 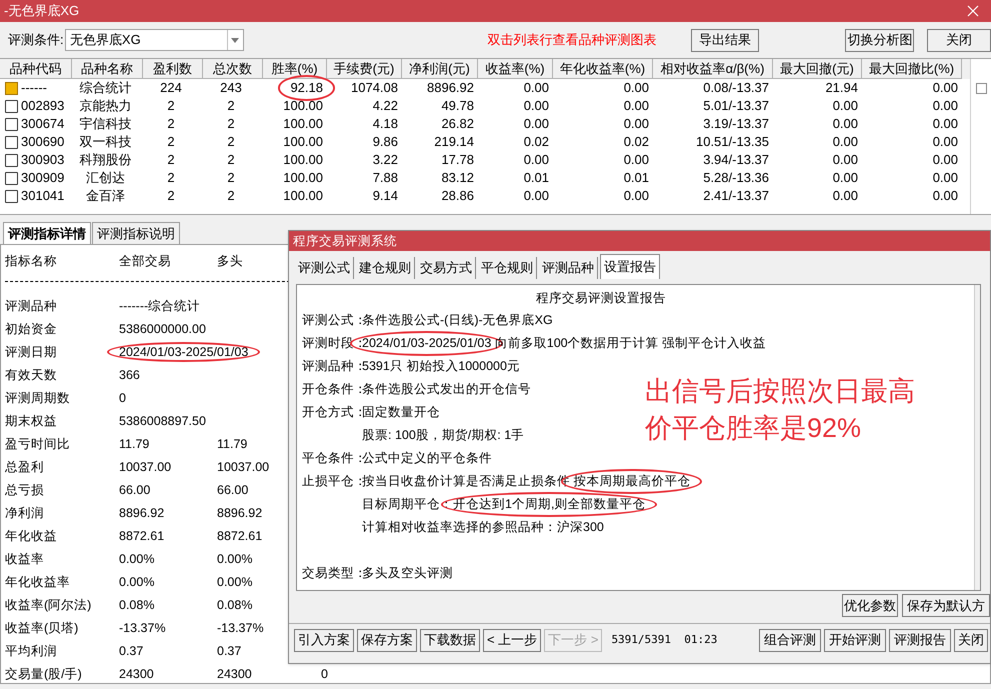 I want to click on scrollbar, so click(x=977, y=437).